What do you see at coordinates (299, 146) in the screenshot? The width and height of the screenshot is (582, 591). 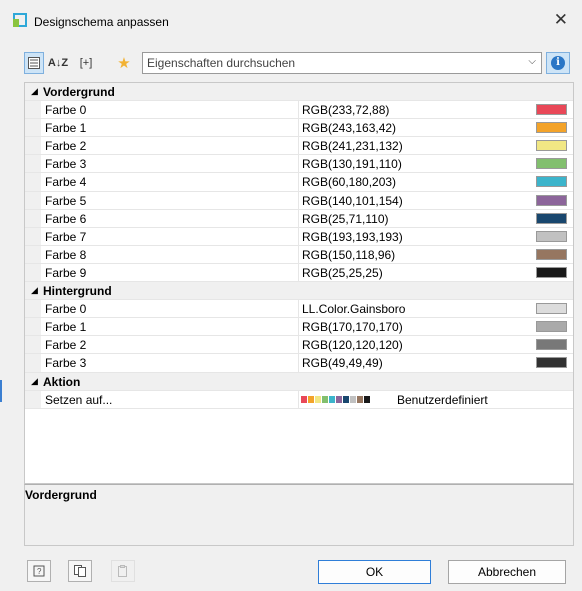 I see `property-row: Farbe 2 RGB(241,231,132)` at bounding box center [299, 146].